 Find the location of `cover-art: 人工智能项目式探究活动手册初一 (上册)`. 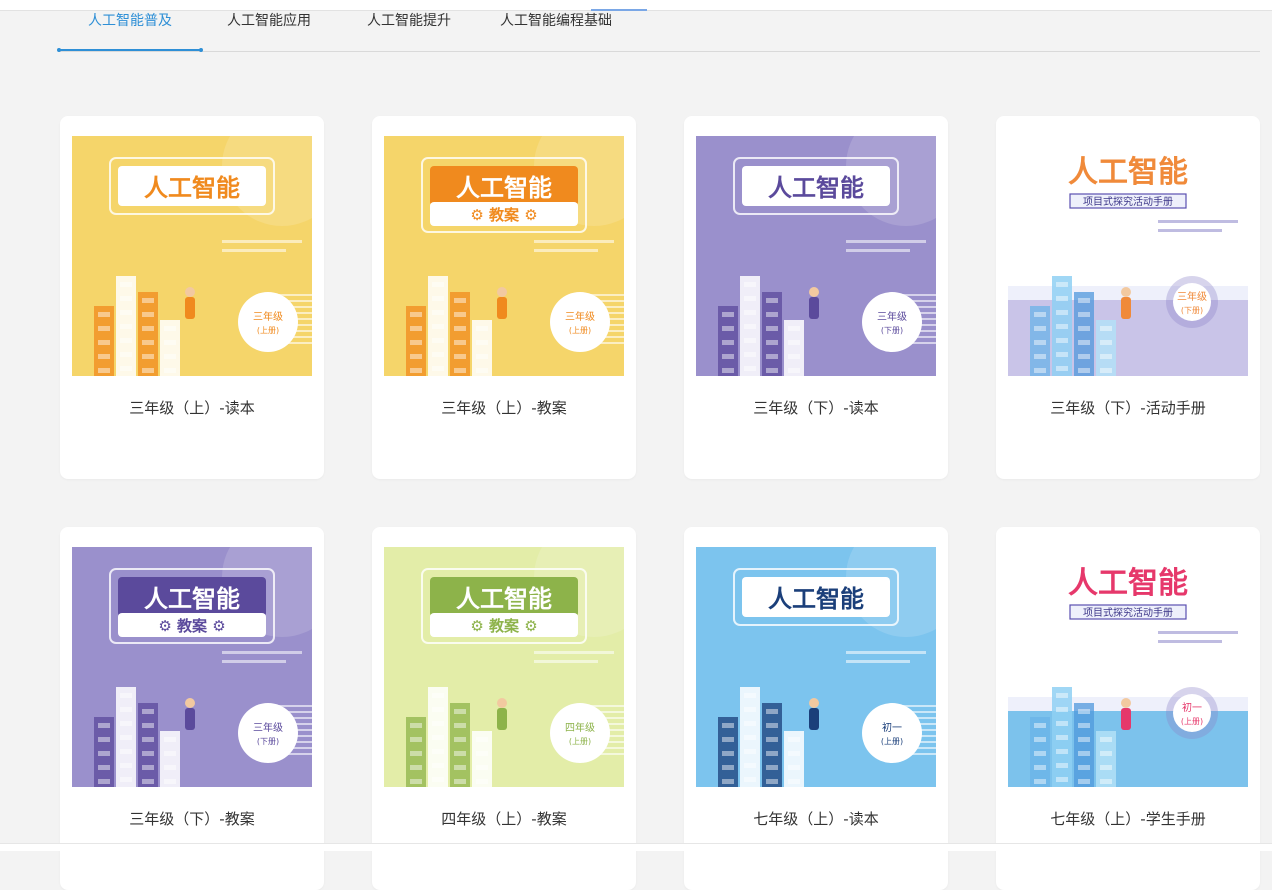

cover-art: 人工智能项目式探究活动手册初一 (上册) is located at coordinates (1128, 667).